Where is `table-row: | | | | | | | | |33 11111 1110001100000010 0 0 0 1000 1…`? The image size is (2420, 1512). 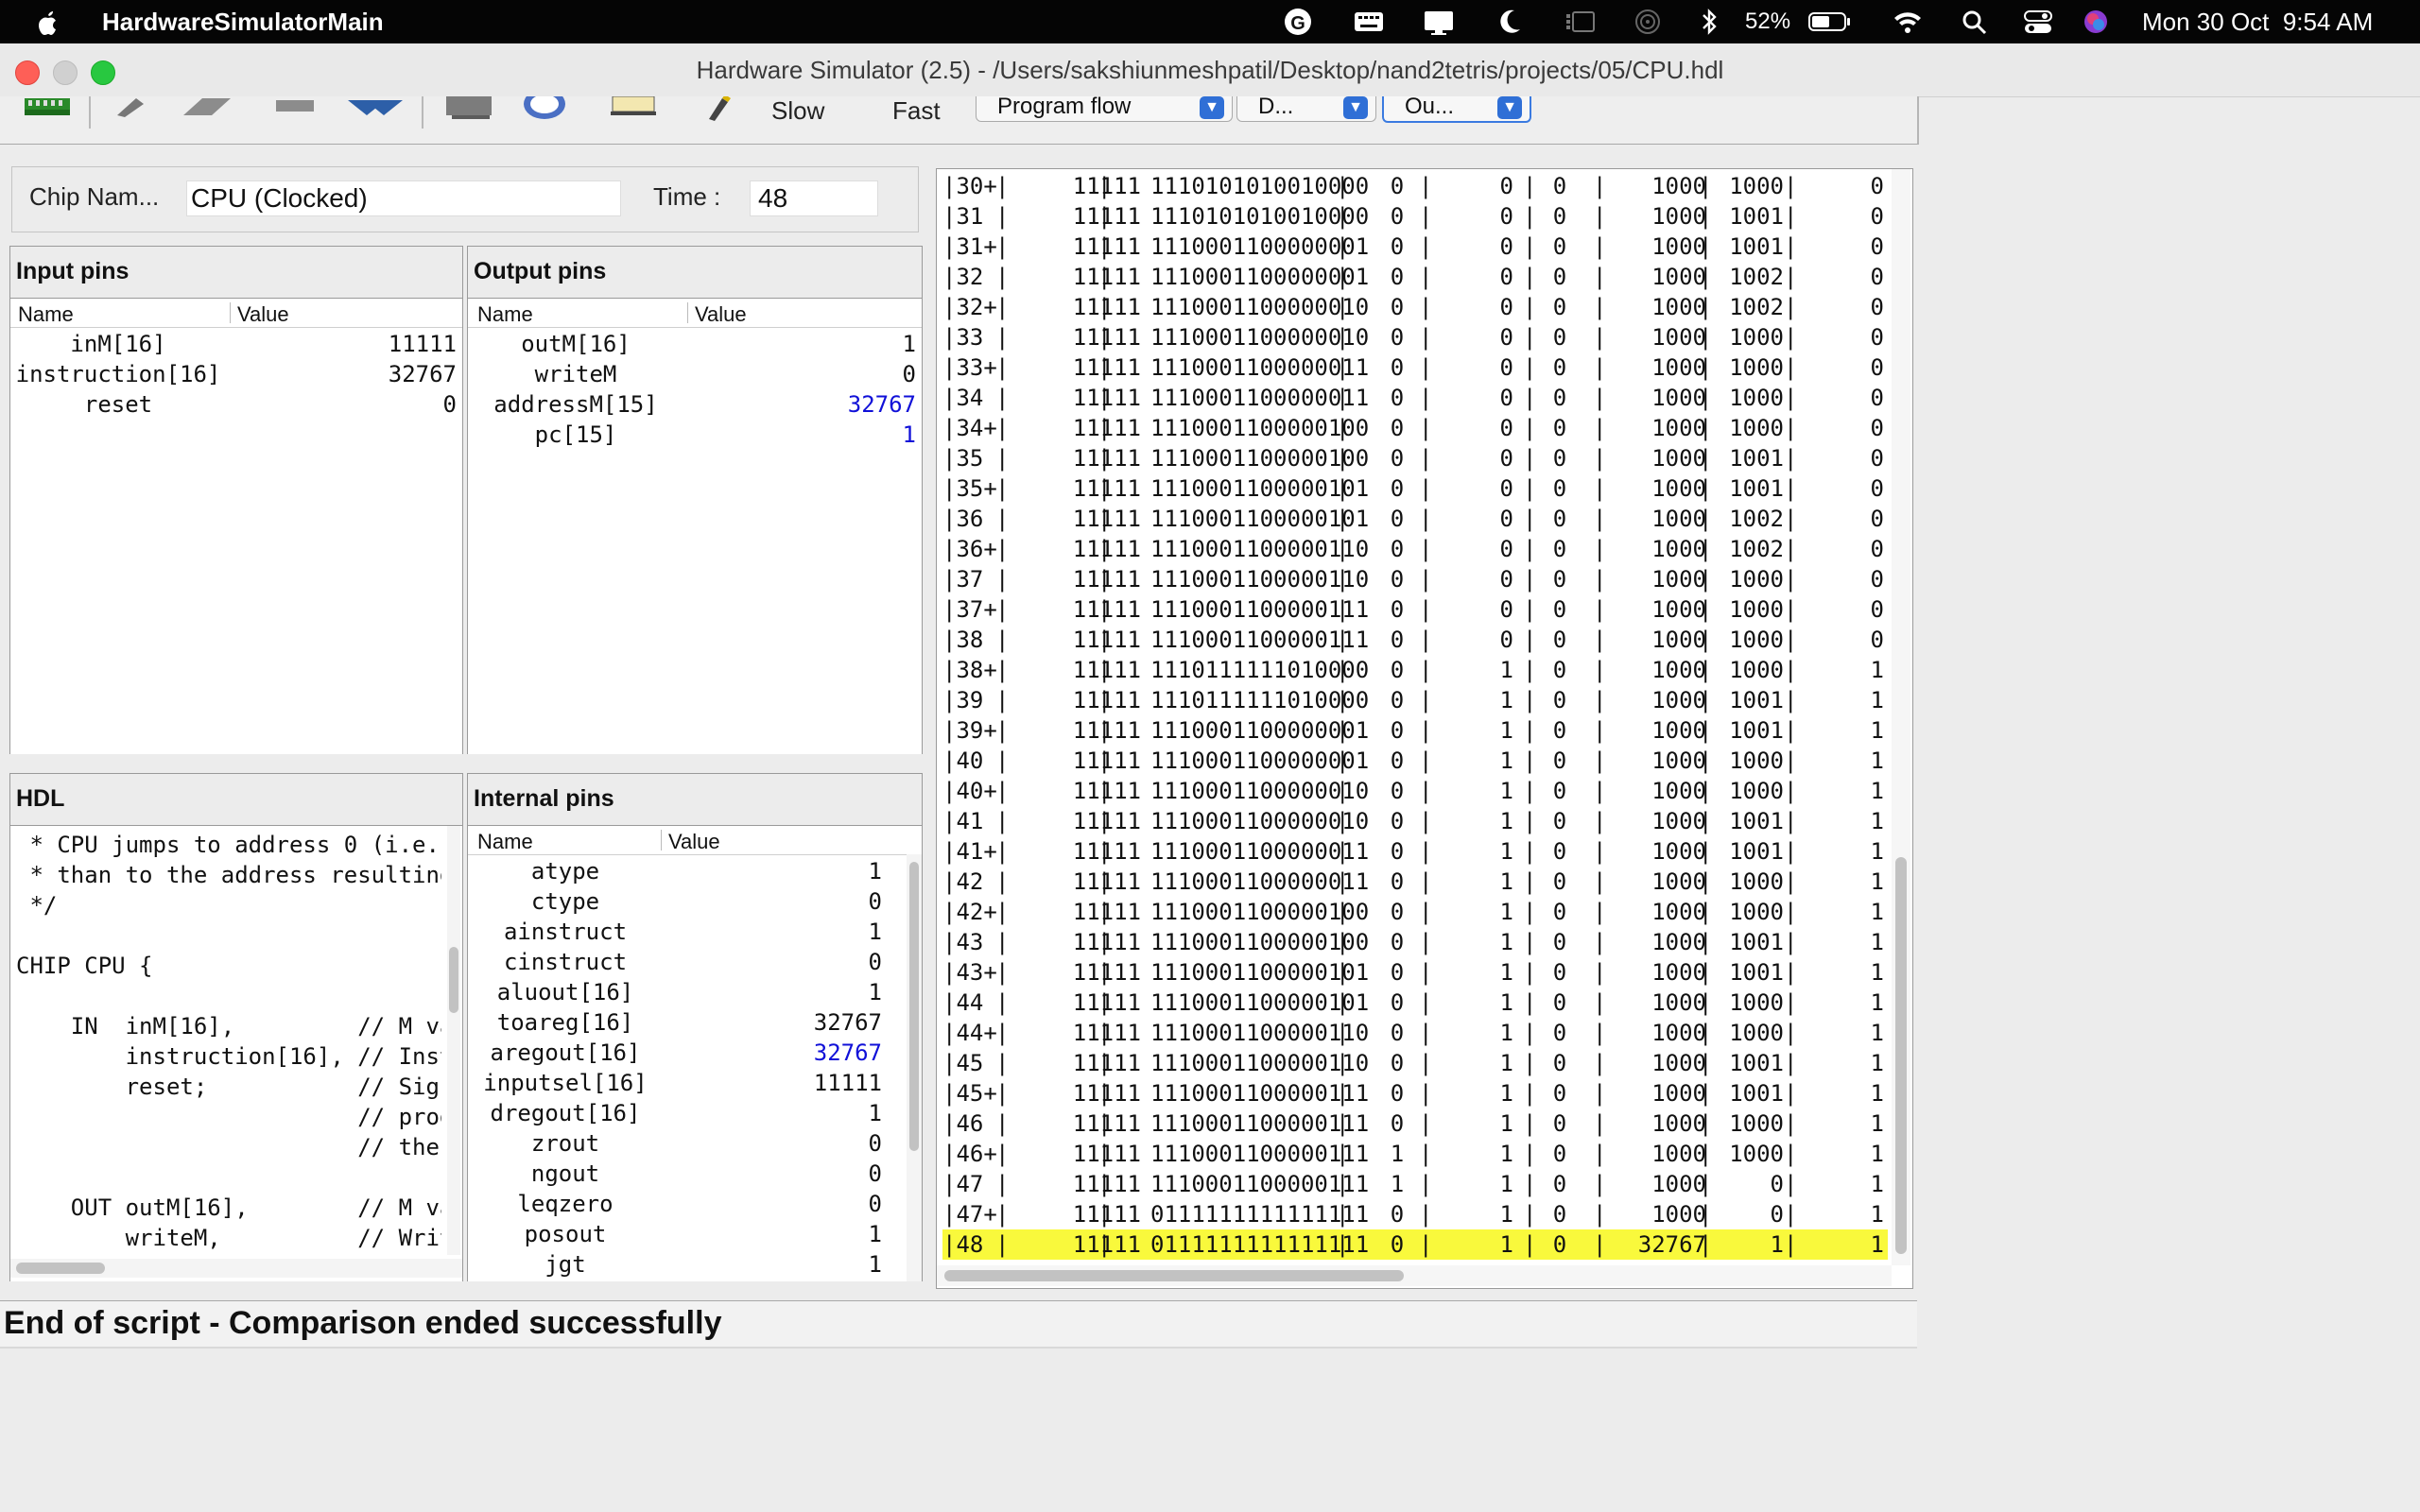 table-row: | | | | | | | | |33 11111 1110001100000010 0 0 0 1000 1… is located at coordinates (1415, 337).